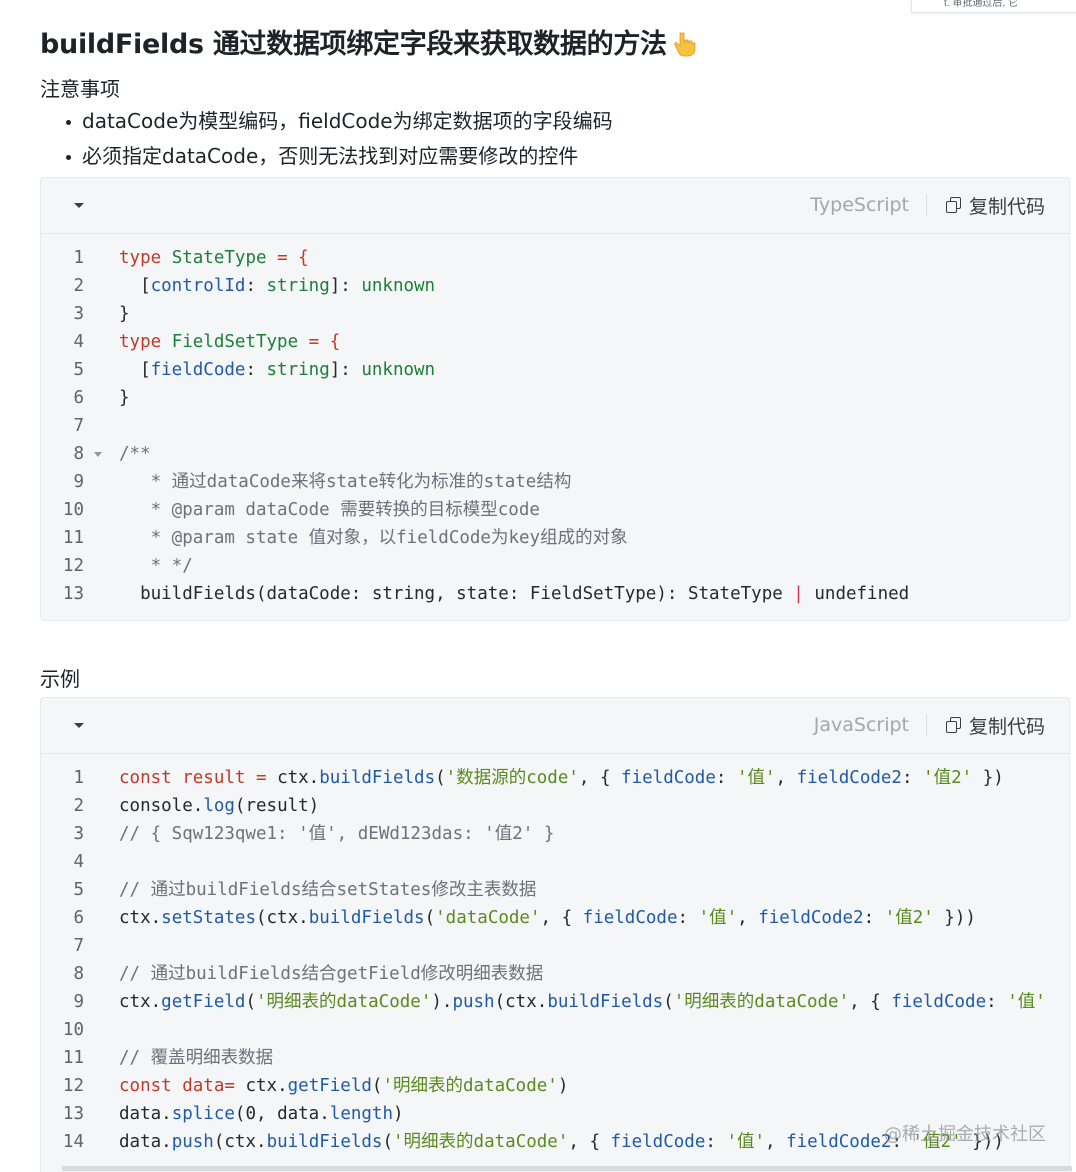 This screenshot has width=1076, height=1172. Describe the element at coordinates (331, 974) in the screenshot. I see `code-text: // 通过buildFields结合getField修改明细表数据` at that location.